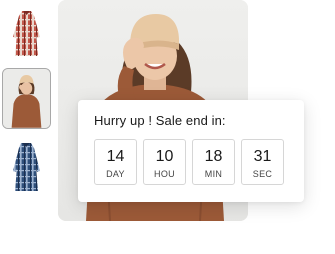  I want to click on thumbnail-blue-plaid-dress, so click(26, 167).